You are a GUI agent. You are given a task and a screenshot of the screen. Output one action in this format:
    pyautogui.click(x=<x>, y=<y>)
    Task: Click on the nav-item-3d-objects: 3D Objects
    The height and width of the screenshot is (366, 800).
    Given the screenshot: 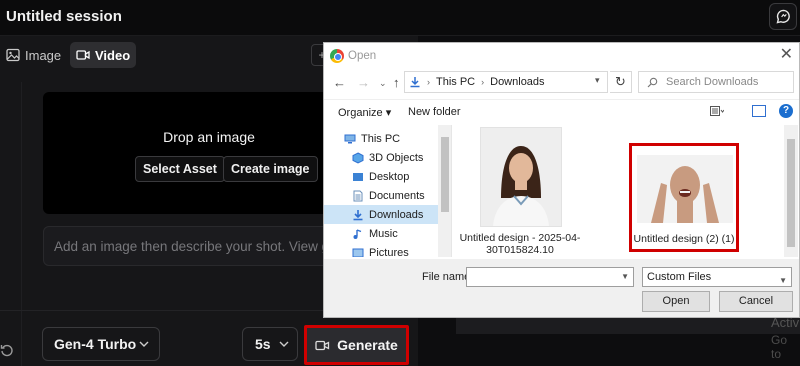 What is the action you would take?
    pyautogui.click(x=387, y=157)
    